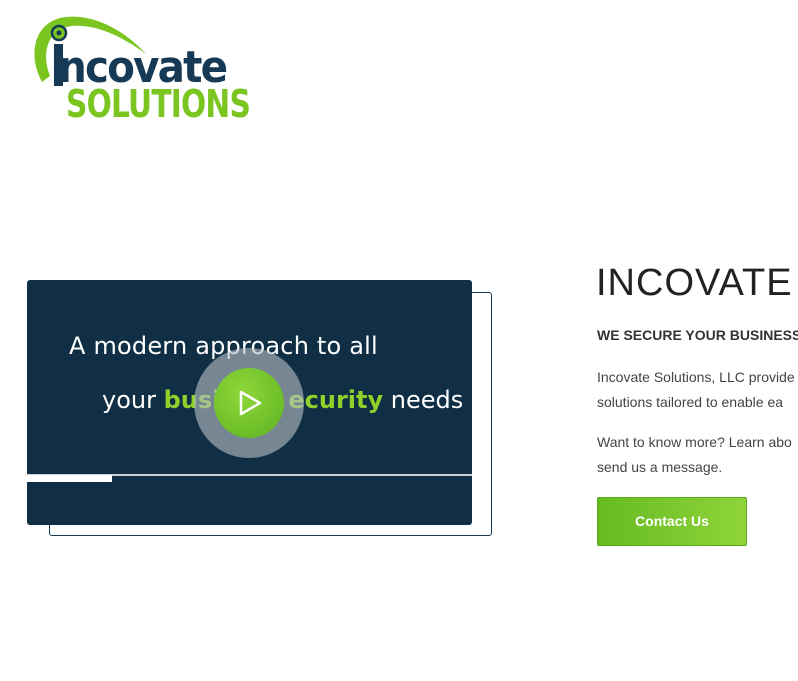  I want to click on video-caption-pre: your, so click(133, 400).